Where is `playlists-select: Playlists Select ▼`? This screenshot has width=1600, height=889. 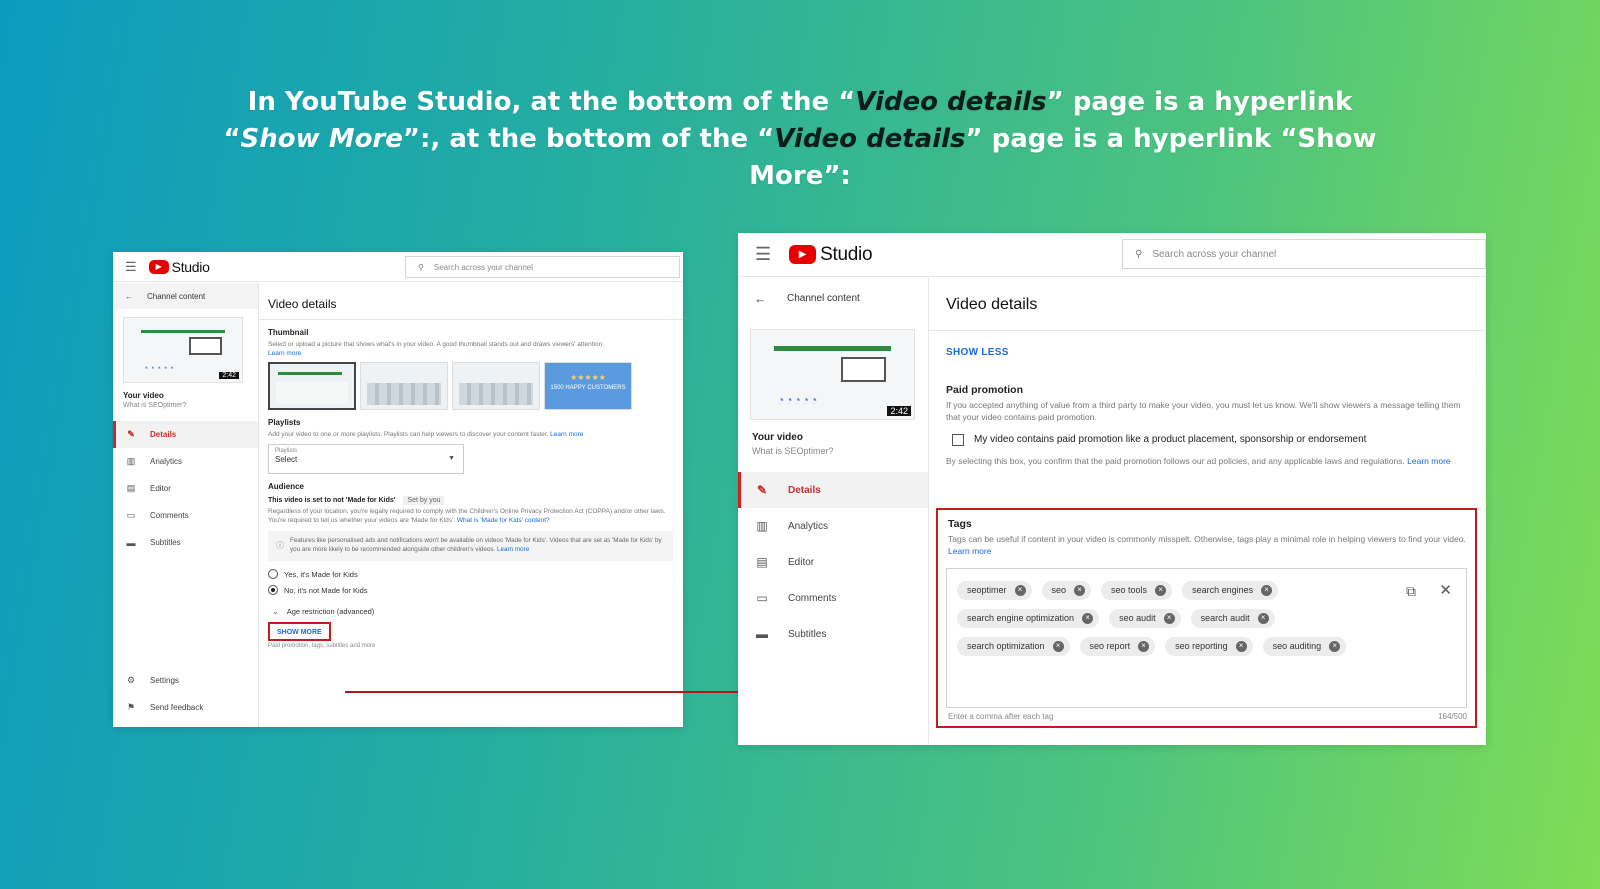
playlists-select: Playlists Select ▼ is located at coordinates (366, 459).